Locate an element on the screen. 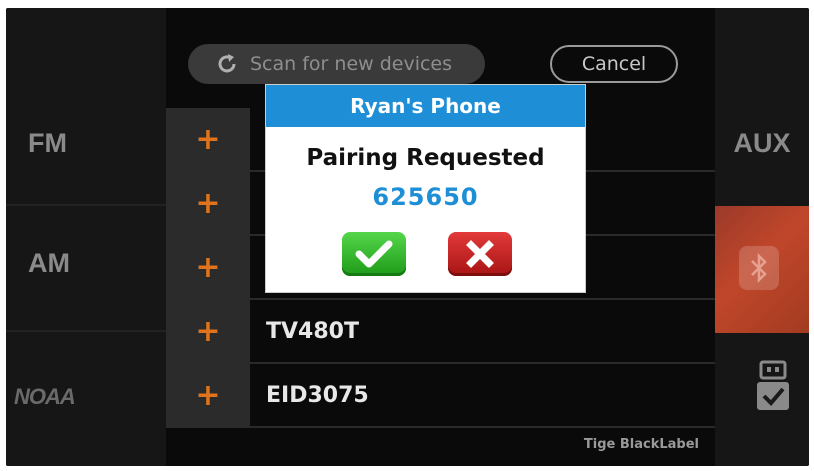 This screenshot has width=814, height=471. bluetooth-icon is located at coordinates (759, 268).